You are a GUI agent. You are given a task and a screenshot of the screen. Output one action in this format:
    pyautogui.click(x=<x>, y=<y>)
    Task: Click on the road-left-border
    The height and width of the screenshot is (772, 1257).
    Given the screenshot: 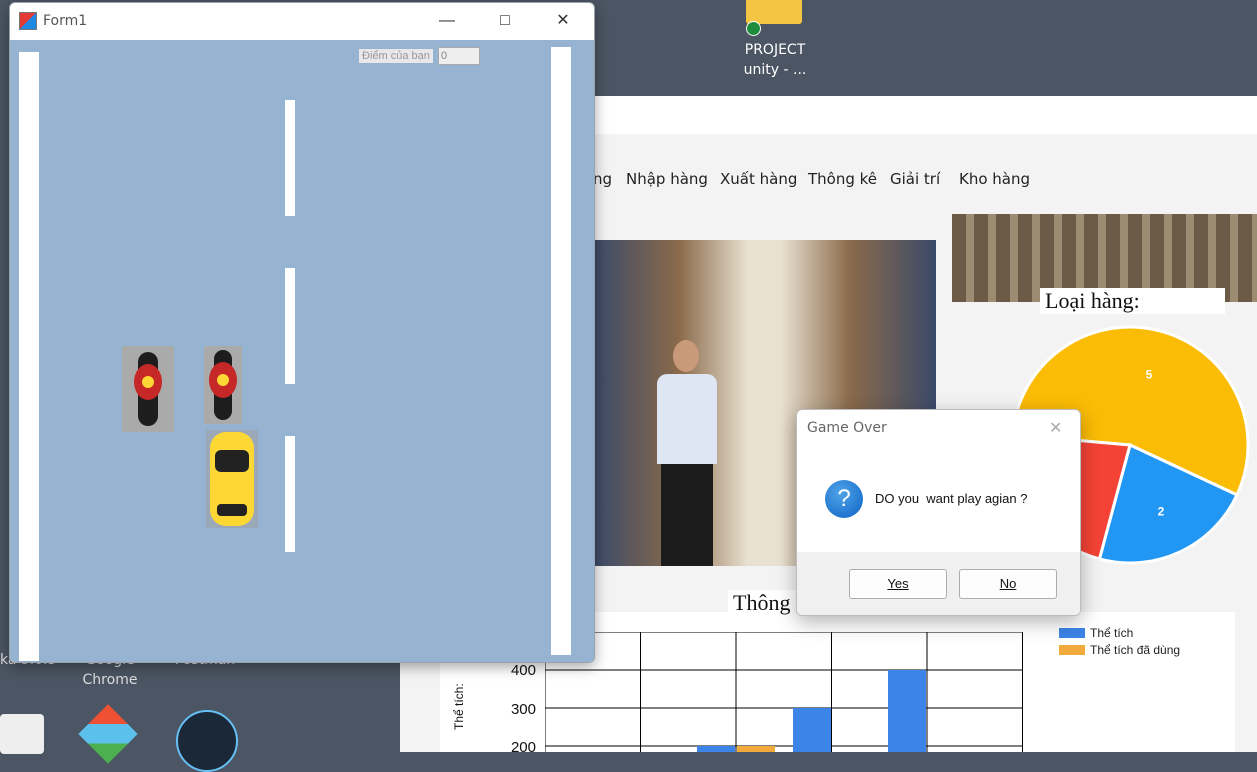 What is the action you would take?
    pyautogui.click(x=29, y=356)
    